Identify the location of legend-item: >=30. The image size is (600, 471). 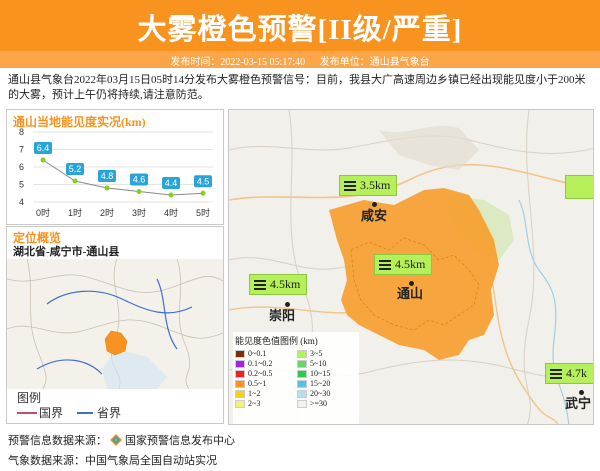
(326, 403).